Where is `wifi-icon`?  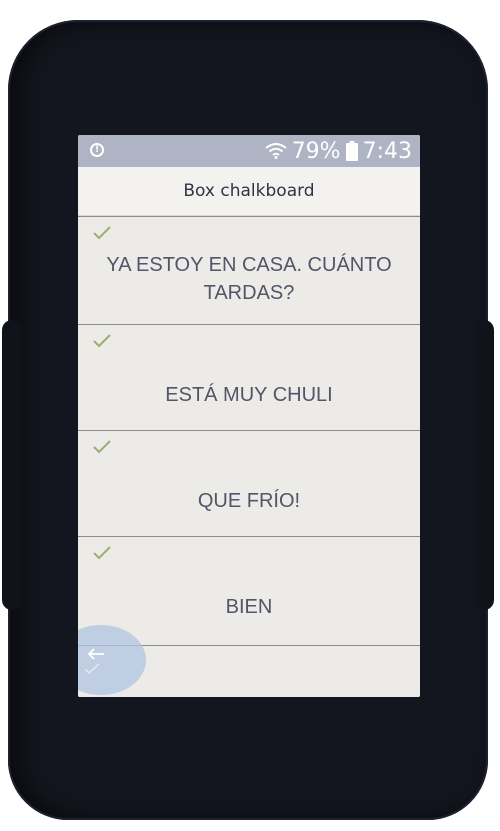
wifi-icon is located at coordinates (276, 151).